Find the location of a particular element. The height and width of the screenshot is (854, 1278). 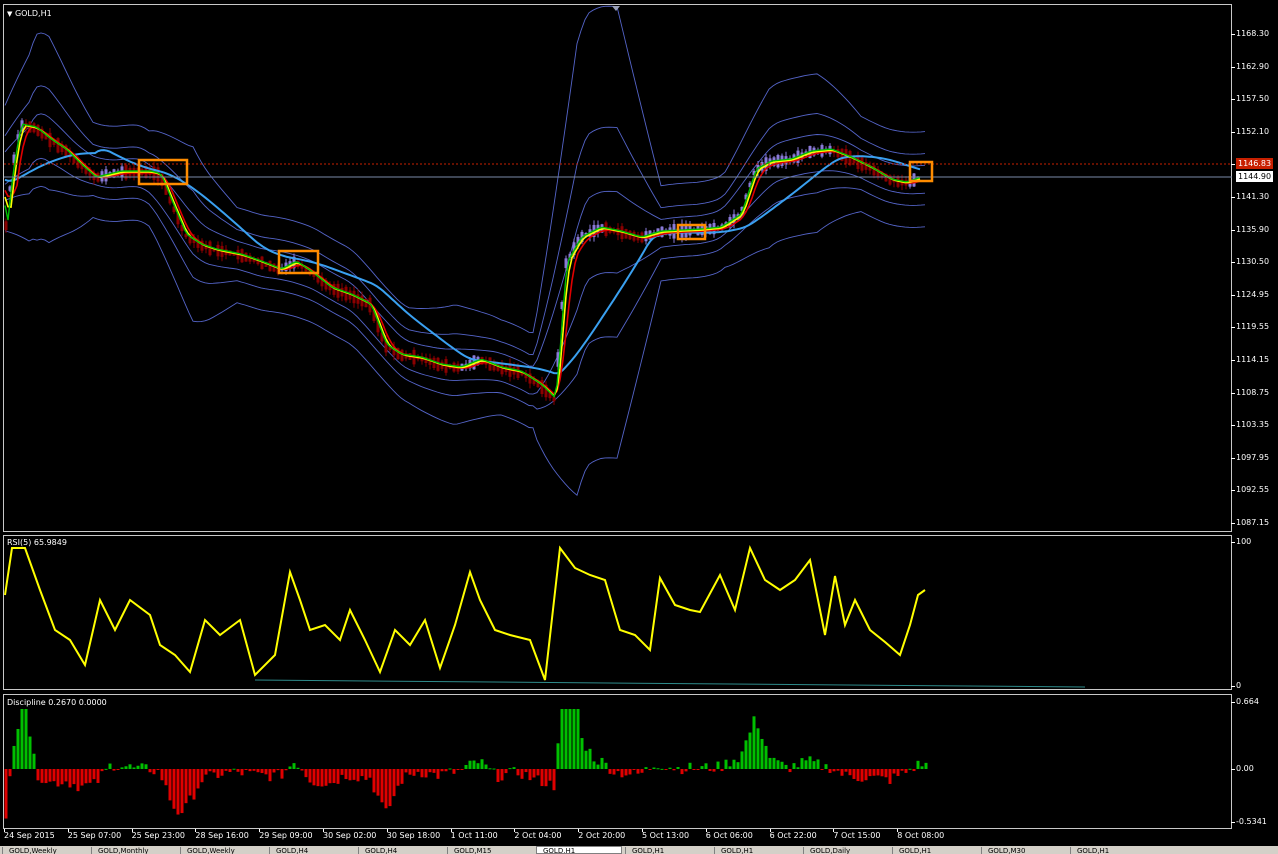

time-tick: 30 Sep 02:00 is located at coordinates (350, 834).